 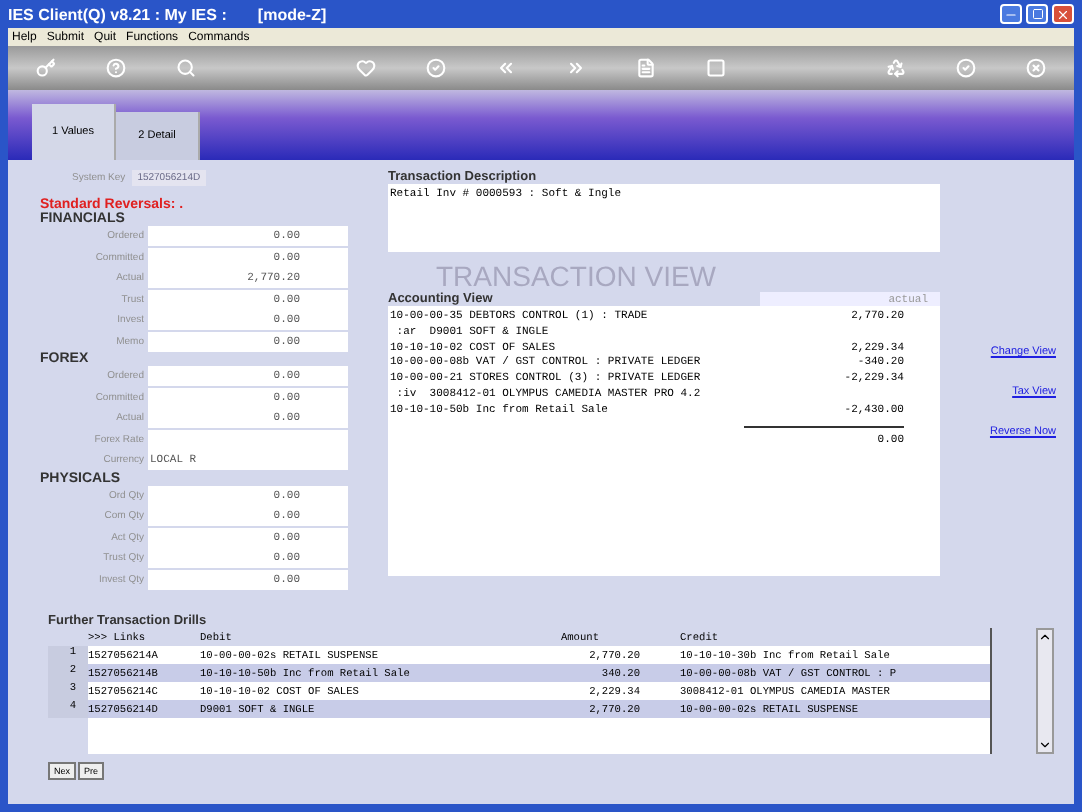 What do you see at coordinates (646, 68) in the screenshot?
I see `document-icon` at bounding box center [646, 68].